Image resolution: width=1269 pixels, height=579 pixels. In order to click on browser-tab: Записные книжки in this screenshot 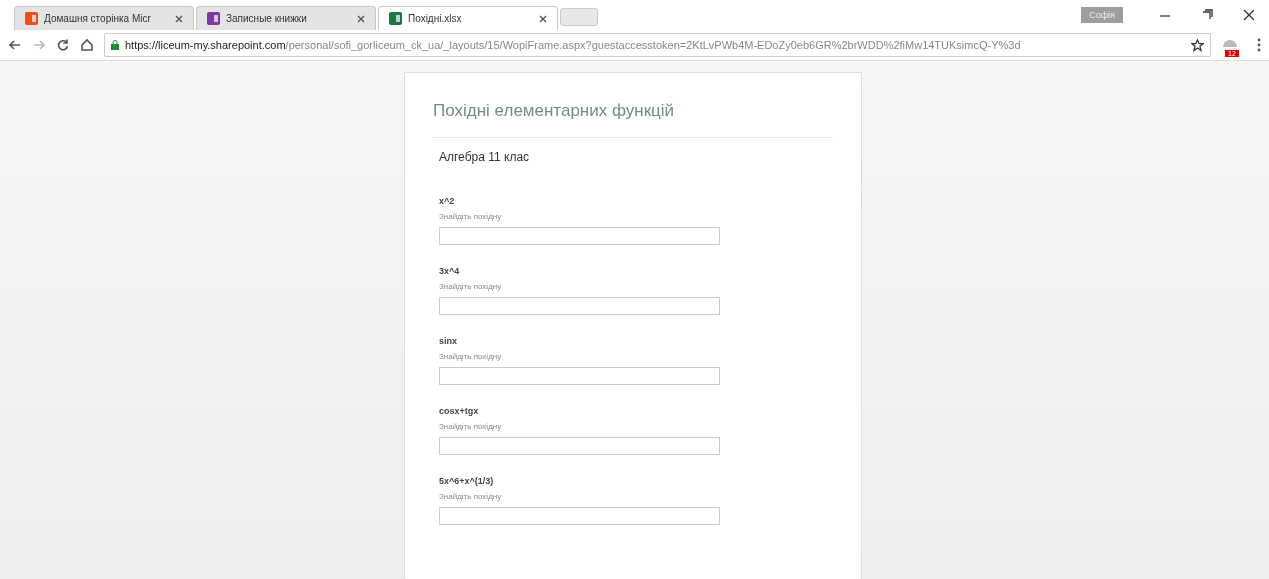, I will do `click(286, 18)`.